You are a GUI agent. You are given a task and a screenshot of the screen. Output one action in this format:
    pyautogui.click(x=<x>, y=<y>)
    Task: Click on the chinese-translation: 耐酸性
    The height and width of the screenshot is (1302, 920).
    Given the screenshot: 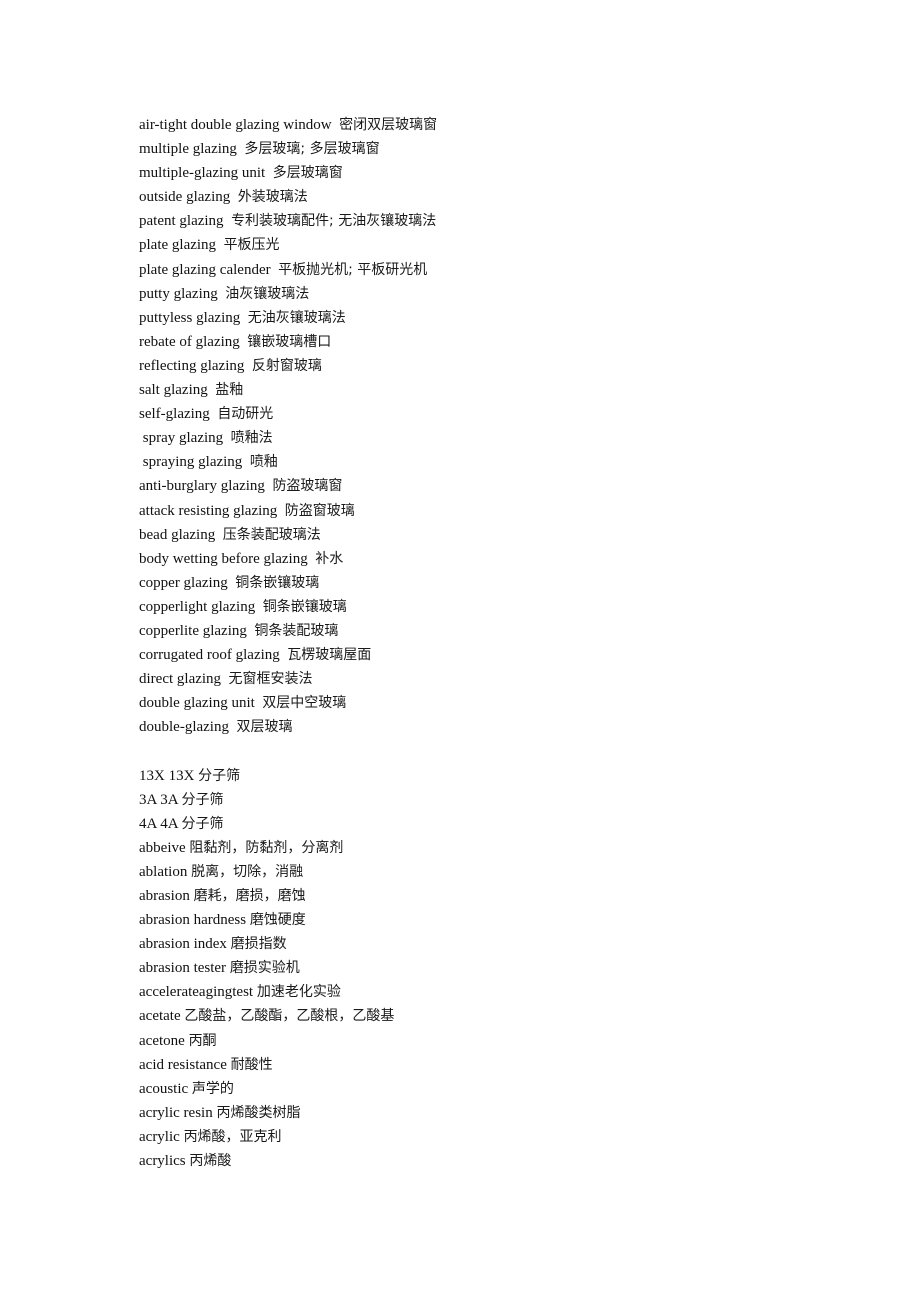 What is the action you would take?
    pyautogui.click(x=251, y=1064)
    